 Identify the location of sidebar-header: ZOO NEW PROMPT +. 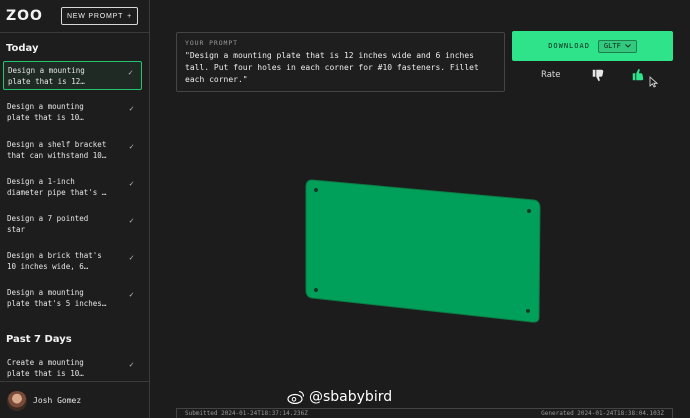
(75, 16).